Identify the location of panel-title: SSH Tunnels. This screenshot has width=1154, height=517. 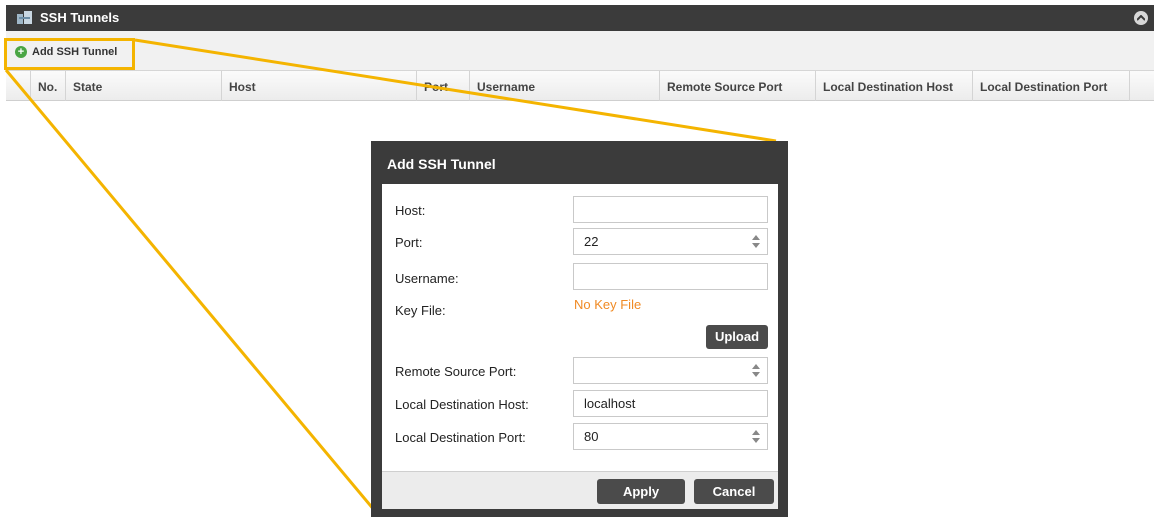
(80, 17).